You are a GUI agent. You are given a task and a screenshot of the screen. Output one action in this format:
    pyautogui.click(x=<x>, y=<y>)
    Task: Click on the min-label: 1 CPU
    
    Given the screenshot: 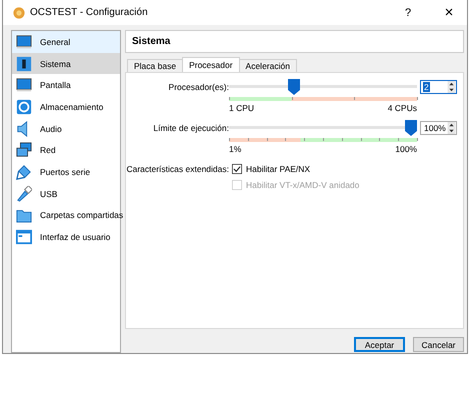 What is the action you would take?
    pyautogui.click(x=241, y=108)
    